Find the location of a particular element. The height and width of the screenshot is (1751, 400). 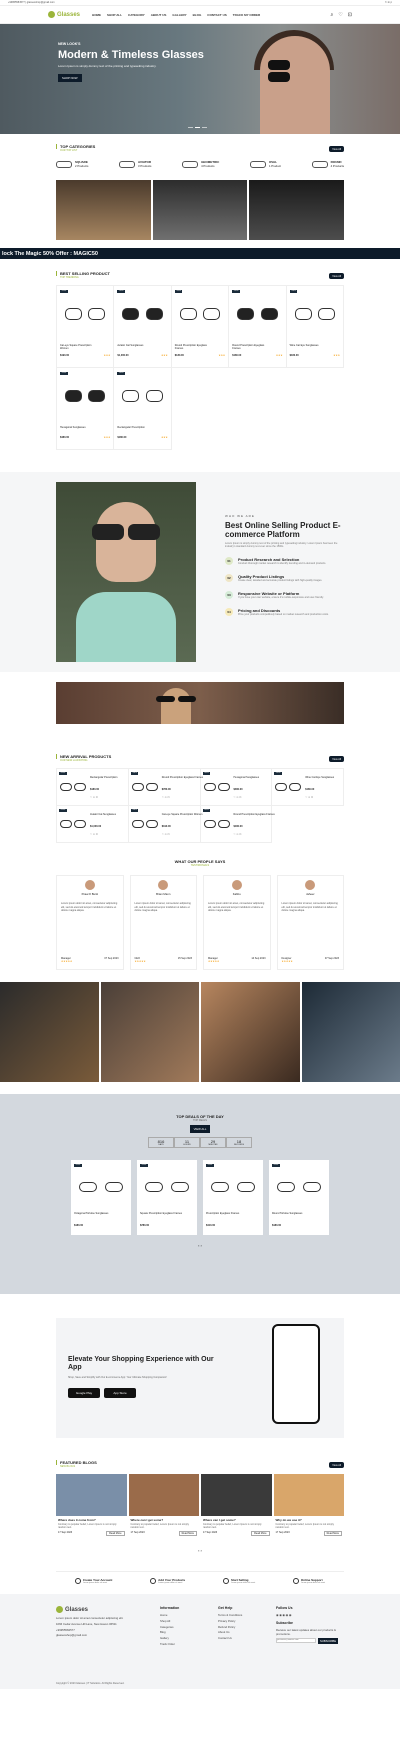

category-item: OVAL 1 Product is located at coordinates (265, 164).